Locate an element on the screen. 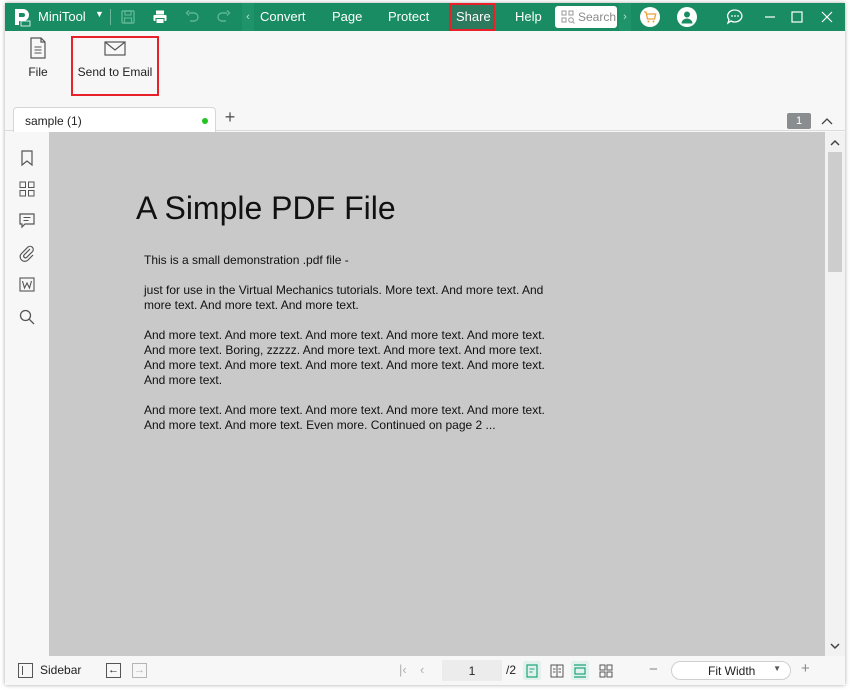 The image size is (850, 690). zoom-value: Fit Width is located at coordinates (732, 671).